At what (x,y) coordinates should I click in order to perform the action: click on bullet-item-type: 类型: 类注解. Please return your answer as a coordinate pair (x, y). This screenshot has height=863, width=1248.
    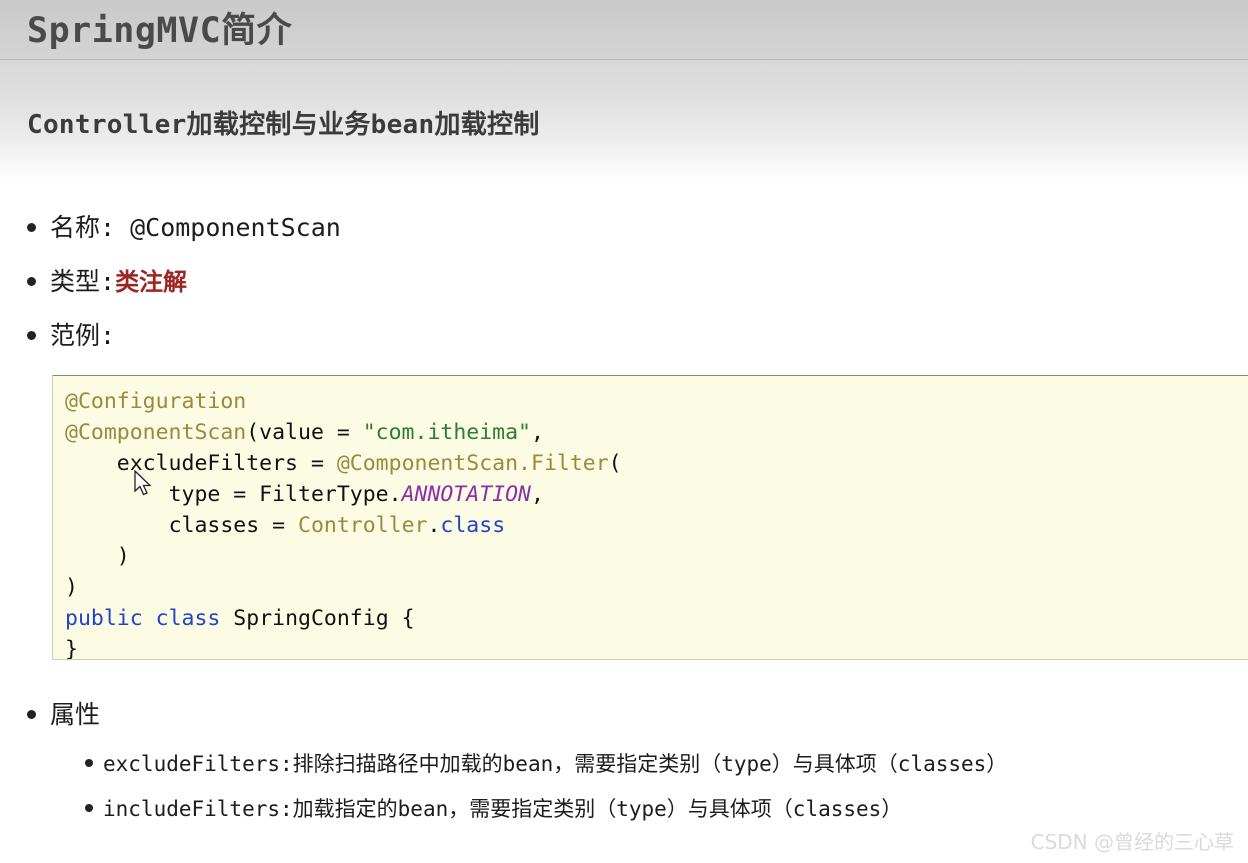
    Looking at the image, I should click on (107, 280).